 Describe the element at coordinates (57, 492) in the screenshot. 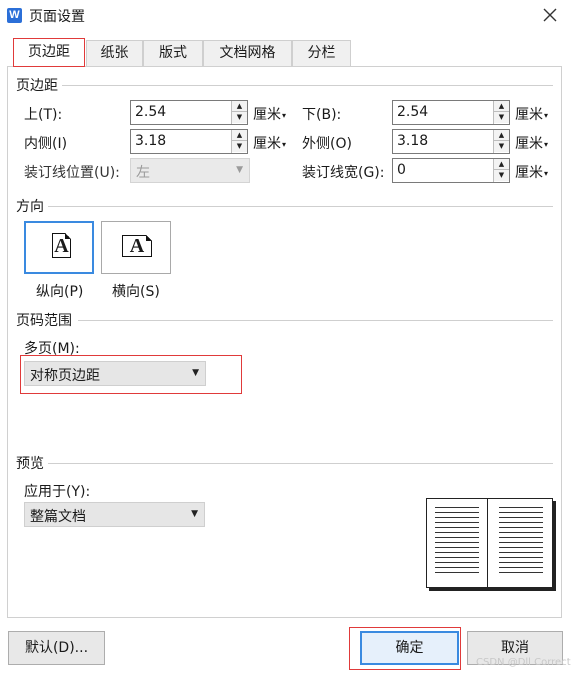

I see `apply-to-label: 应用于(Y):` at that location.